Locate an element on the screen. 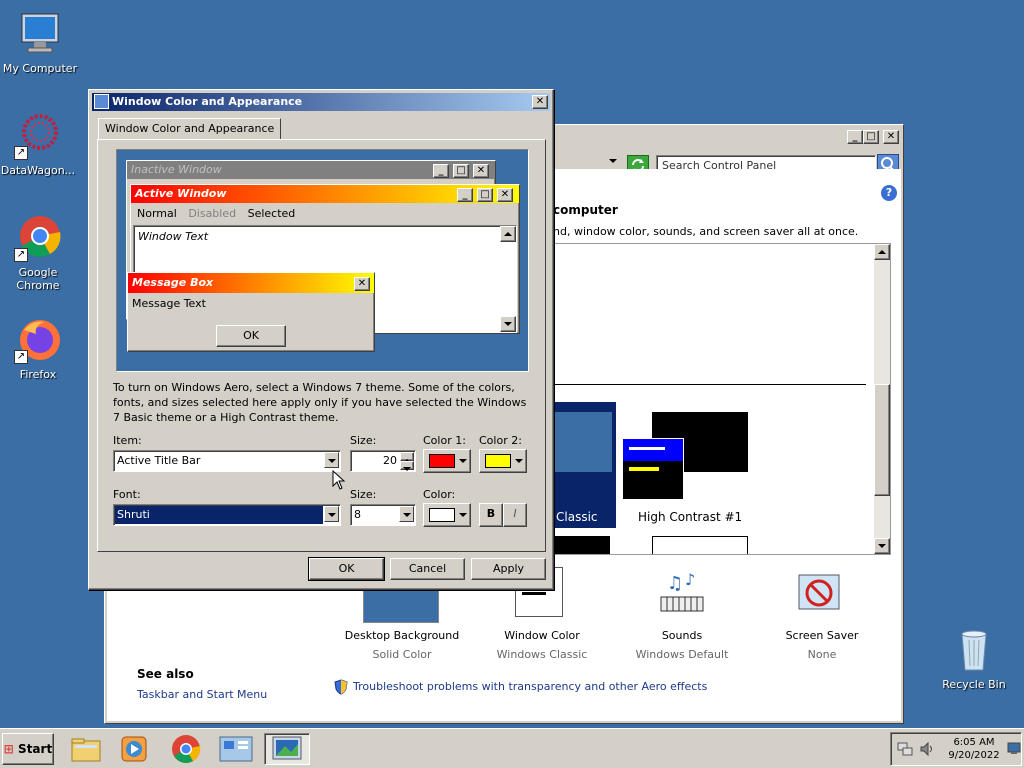 This screenshot has width=1024, height=768. cancel-button: Cancel is located at coordinates (427, 569).